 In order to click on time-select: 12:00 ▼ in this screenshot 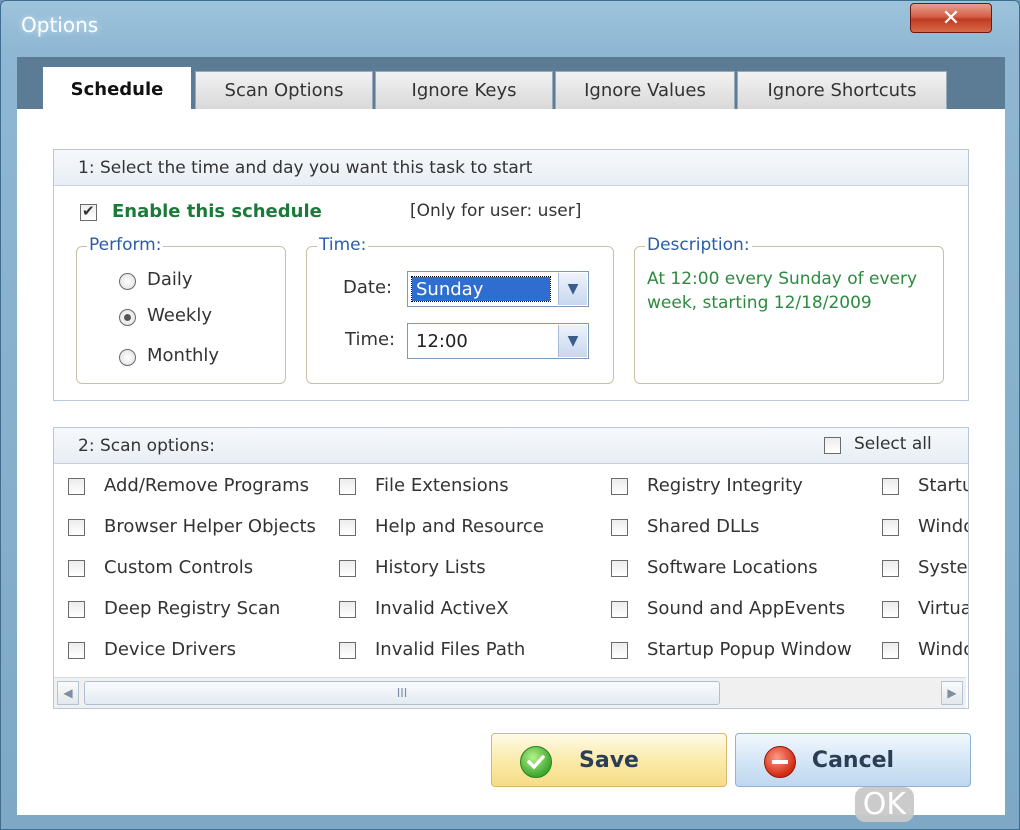, I will do `click(498, 341)`.